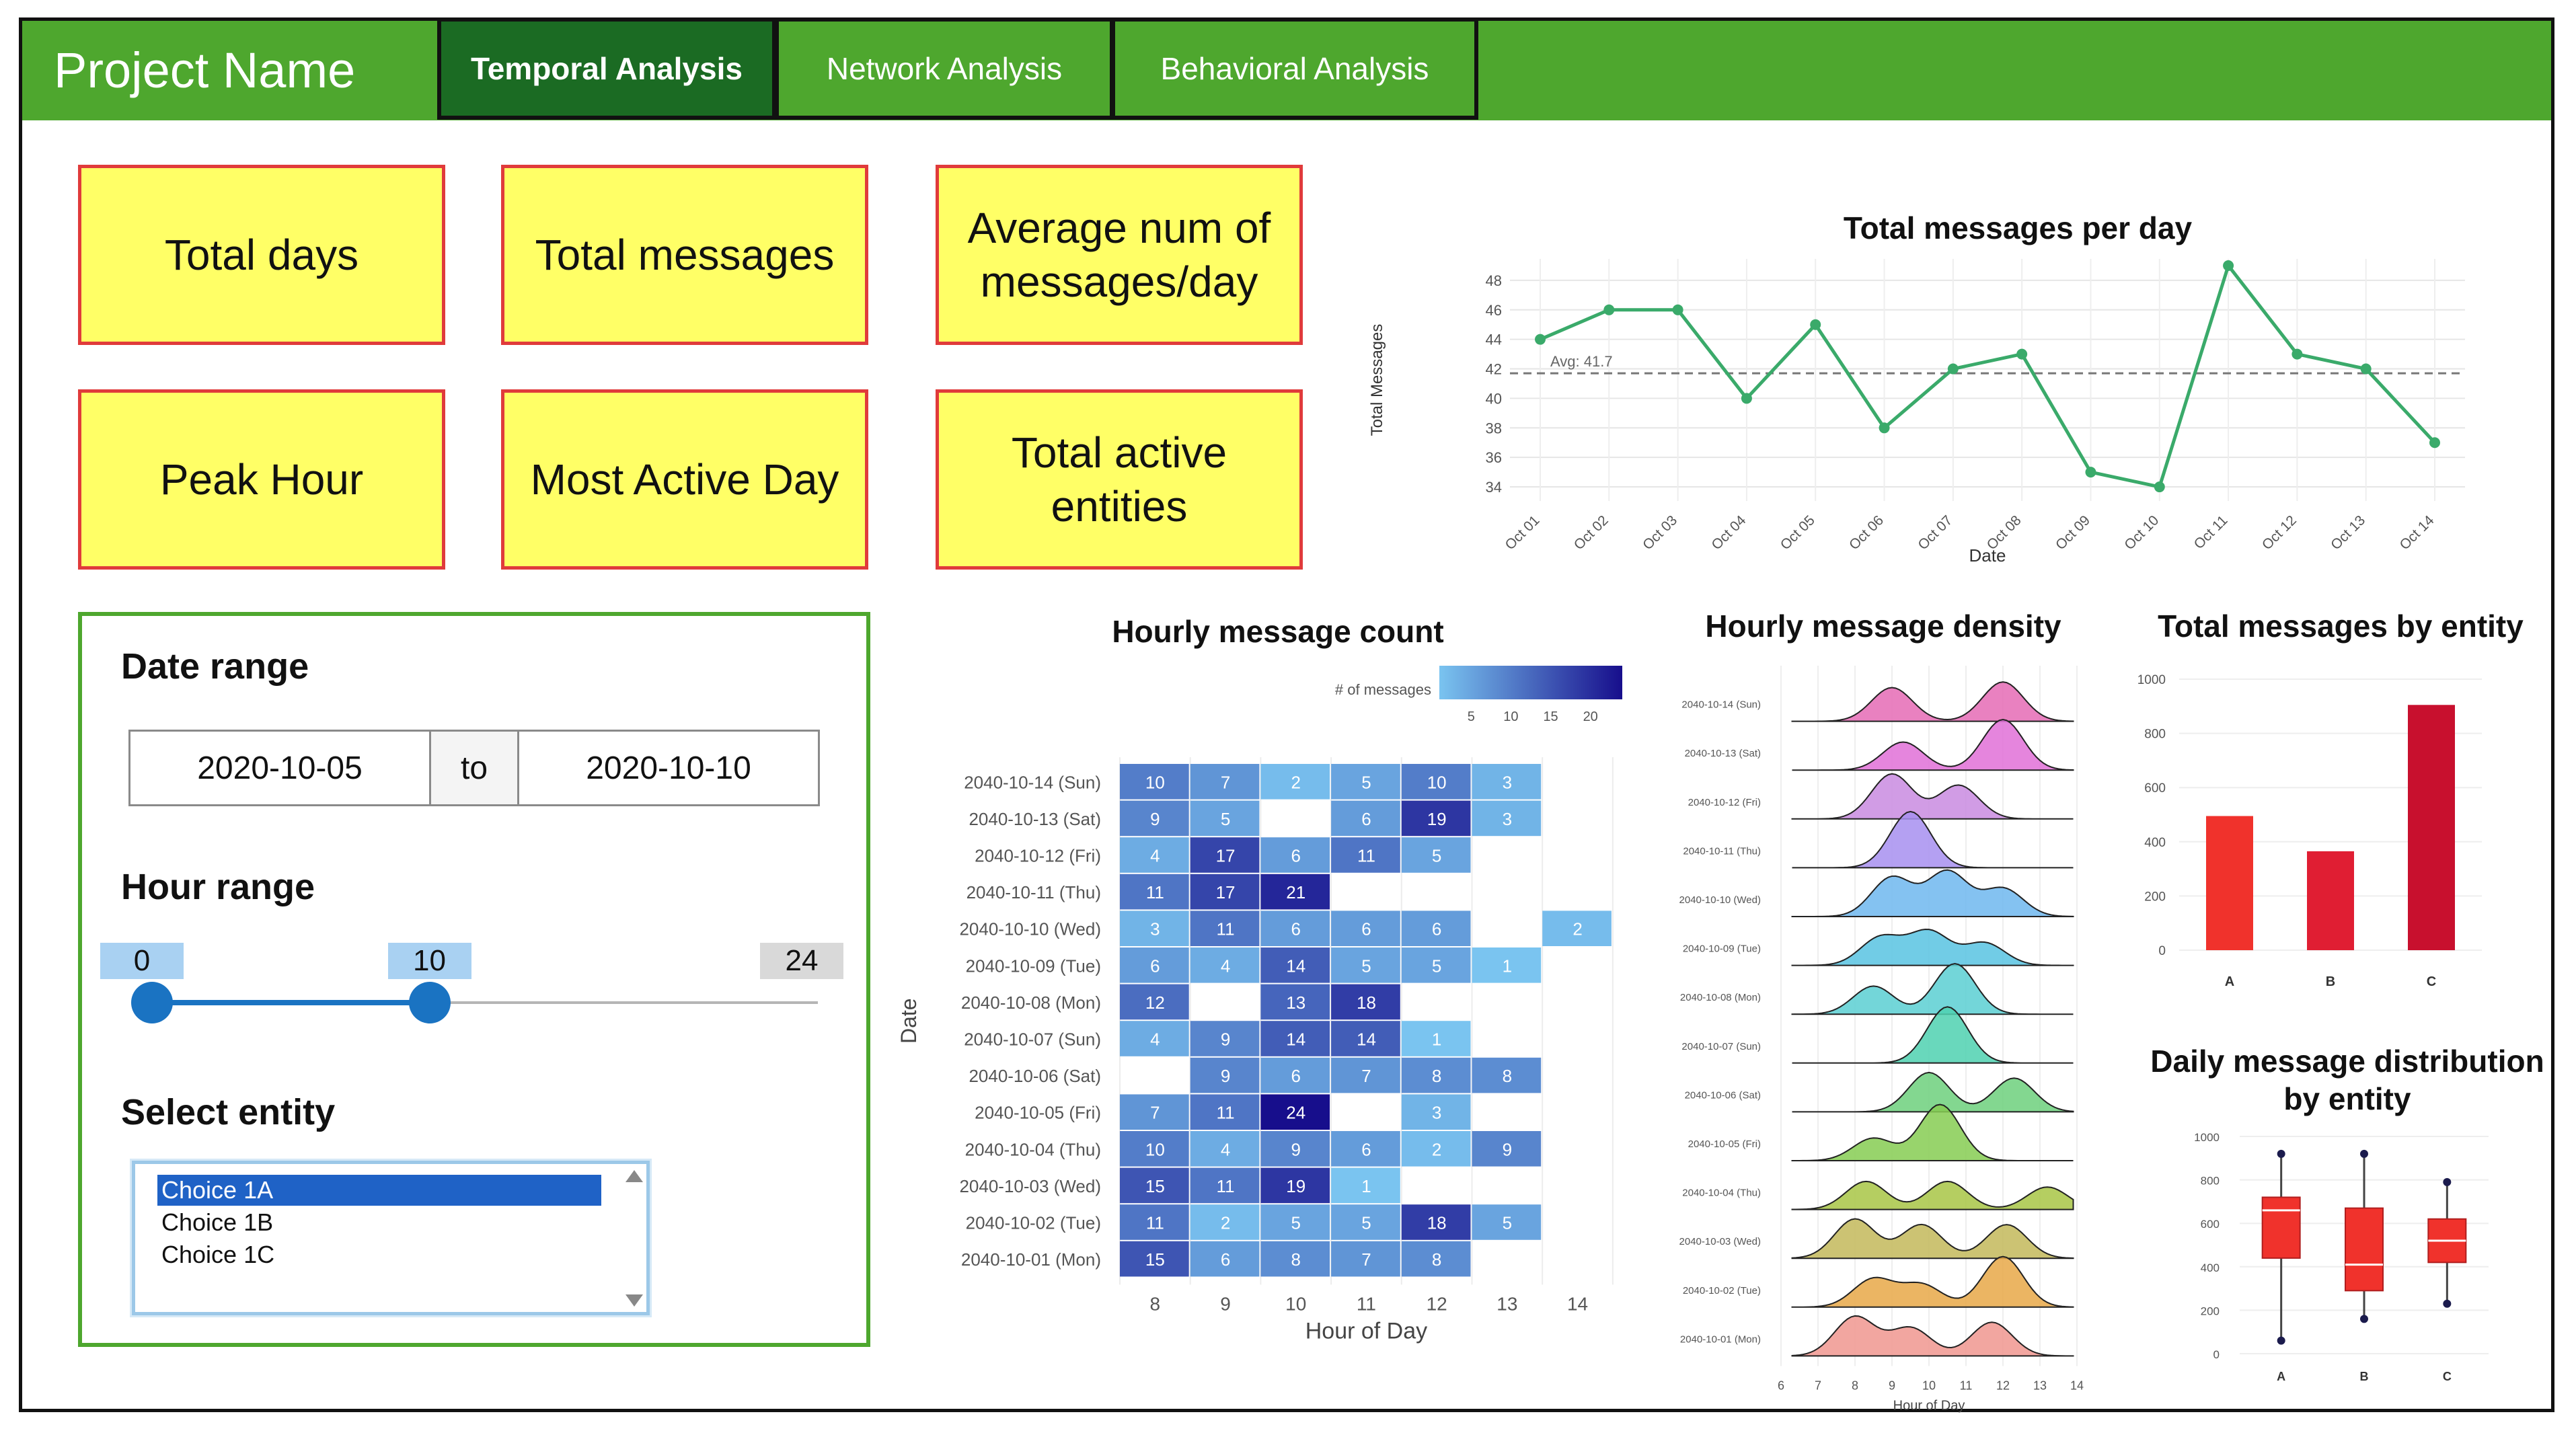  What do you see at coordinates (291, 1002) in the screenshot?
I see `hour-slider-fill` at bounding box center [291, 1002].